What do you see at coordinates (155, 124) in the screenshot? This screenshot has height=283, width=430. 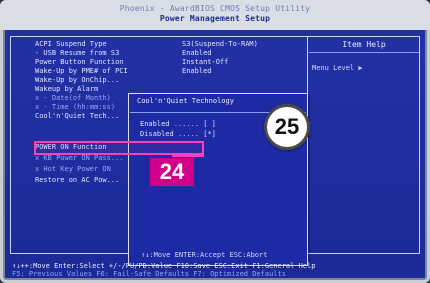 I see `popup-option-enabled-label: Enabled` at bounding box center [155, 124].